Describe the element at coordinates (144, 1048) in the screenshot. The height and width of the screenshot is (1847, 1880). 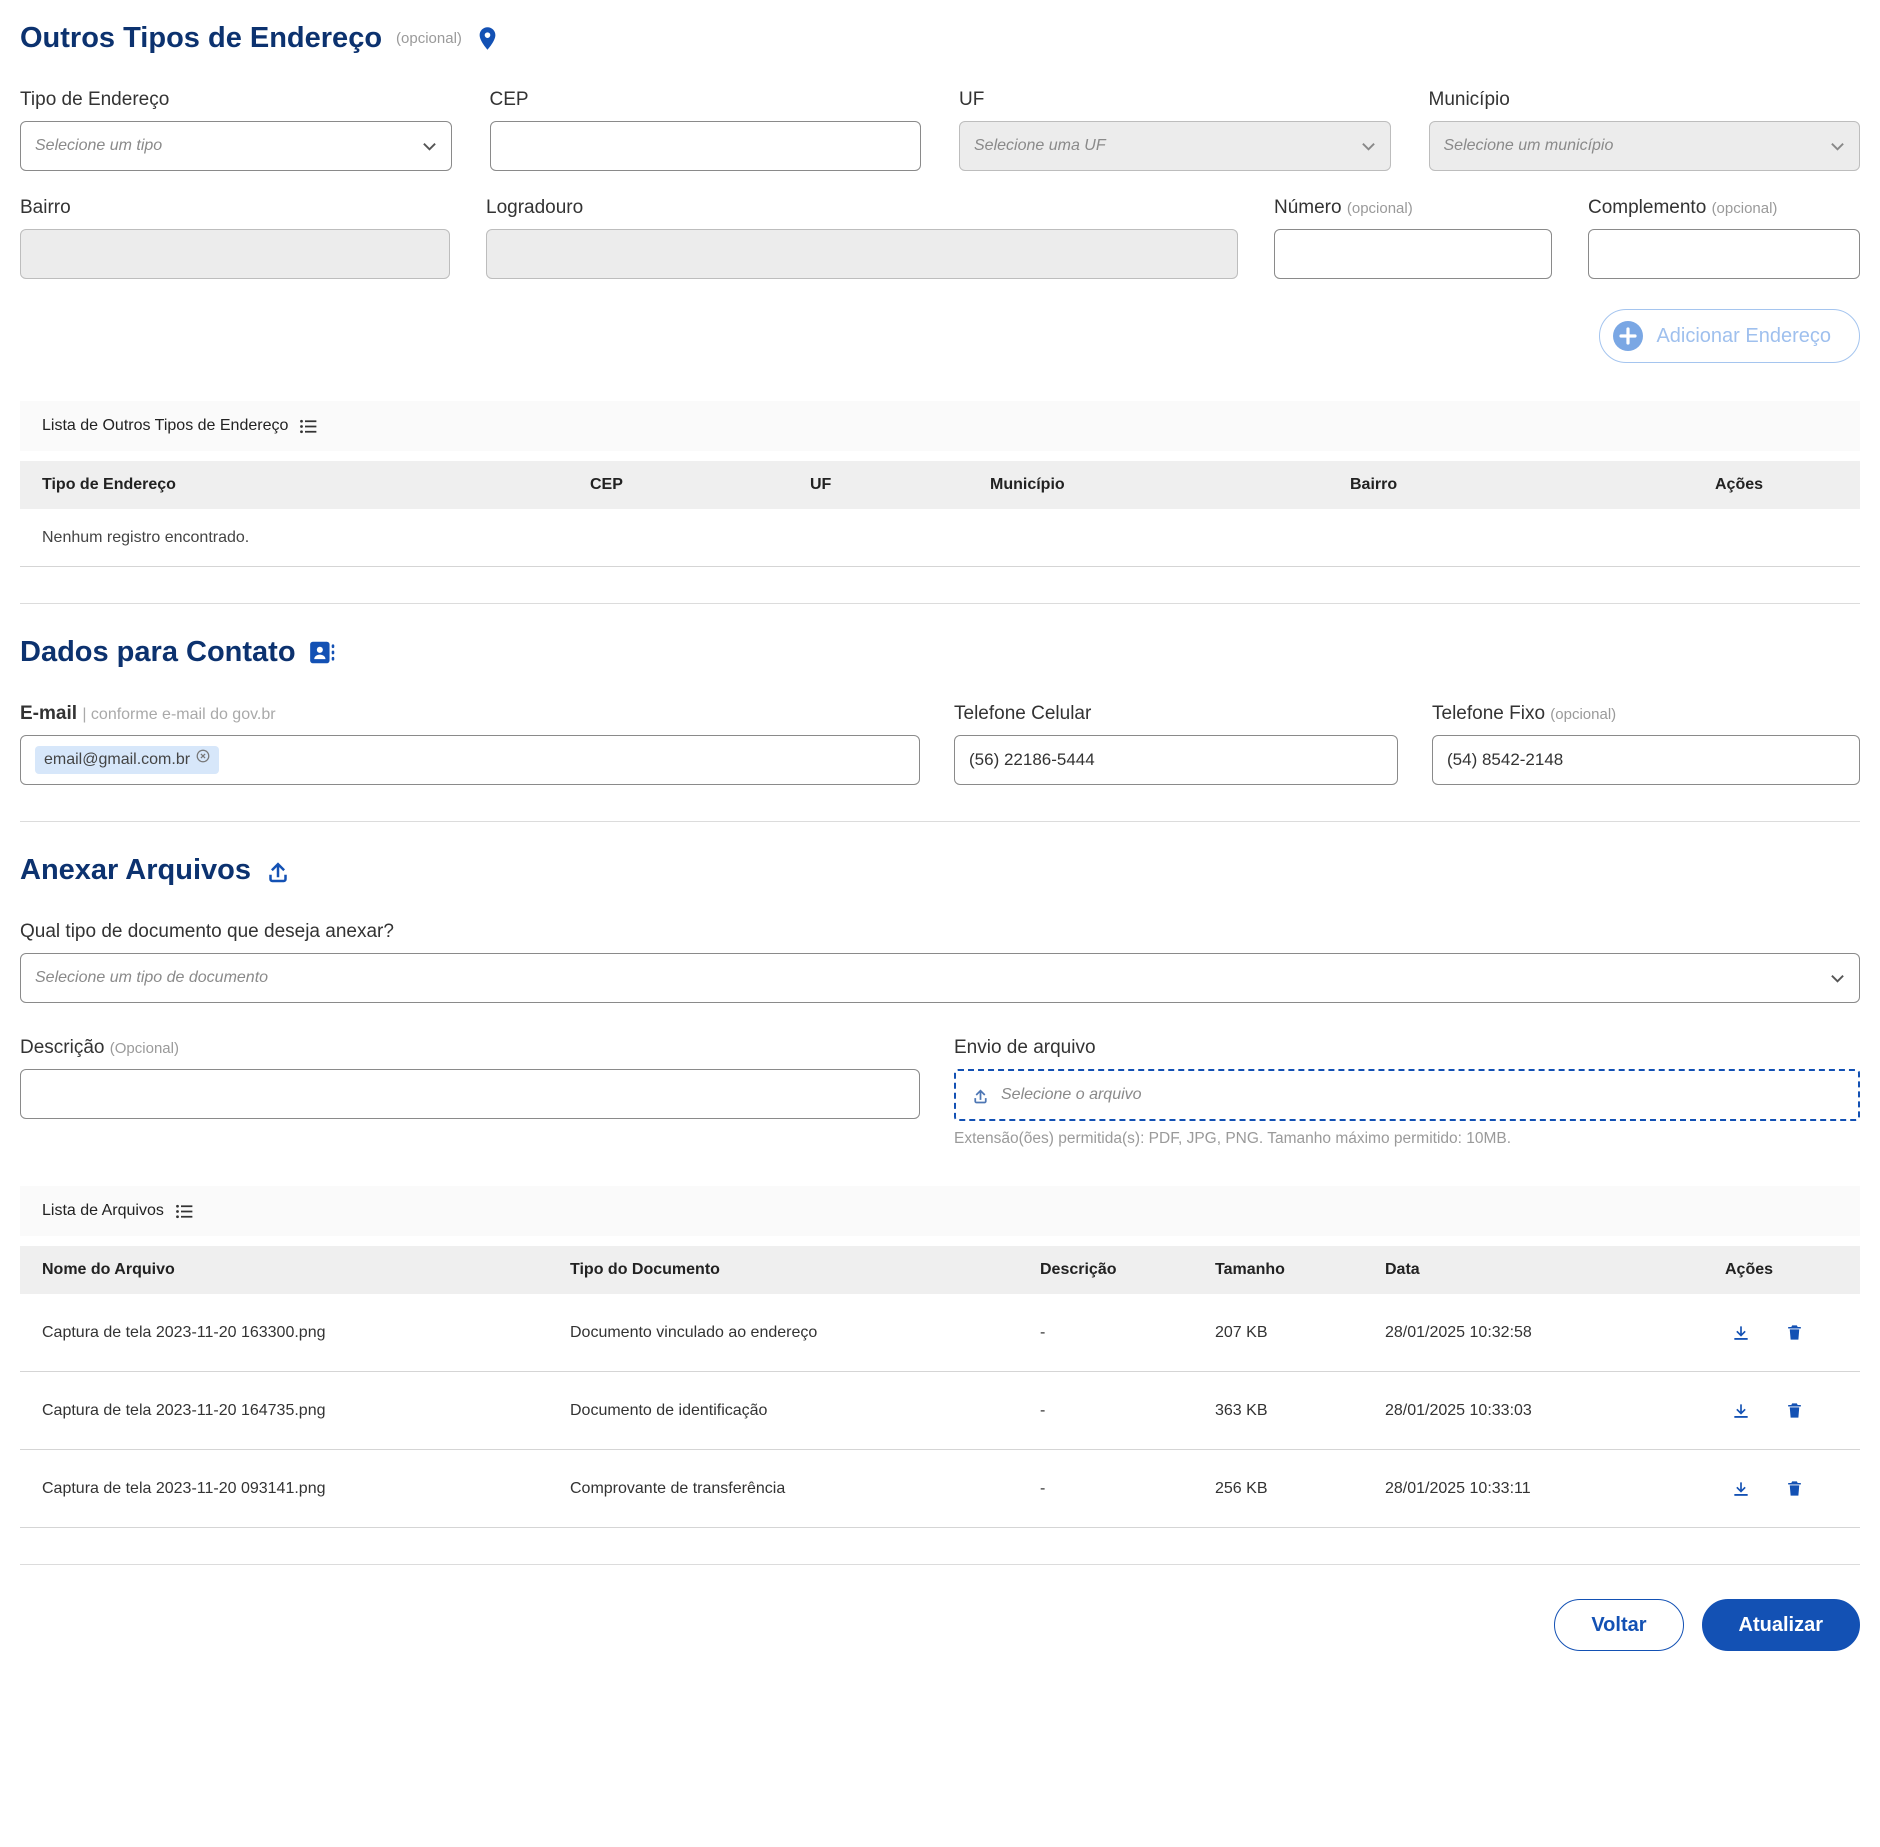
I see `optional-tag: (Opcional)` at that location.